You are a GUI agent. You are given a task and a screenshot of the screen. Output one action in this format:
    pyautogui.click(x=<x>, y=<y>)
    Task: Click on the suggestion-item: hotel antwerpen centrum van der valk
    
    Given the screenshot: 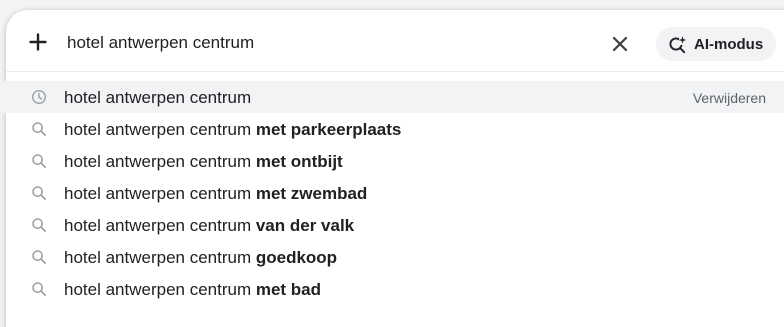 What is the action you would take?
    pyautogui.click(x=392, y=225)
    